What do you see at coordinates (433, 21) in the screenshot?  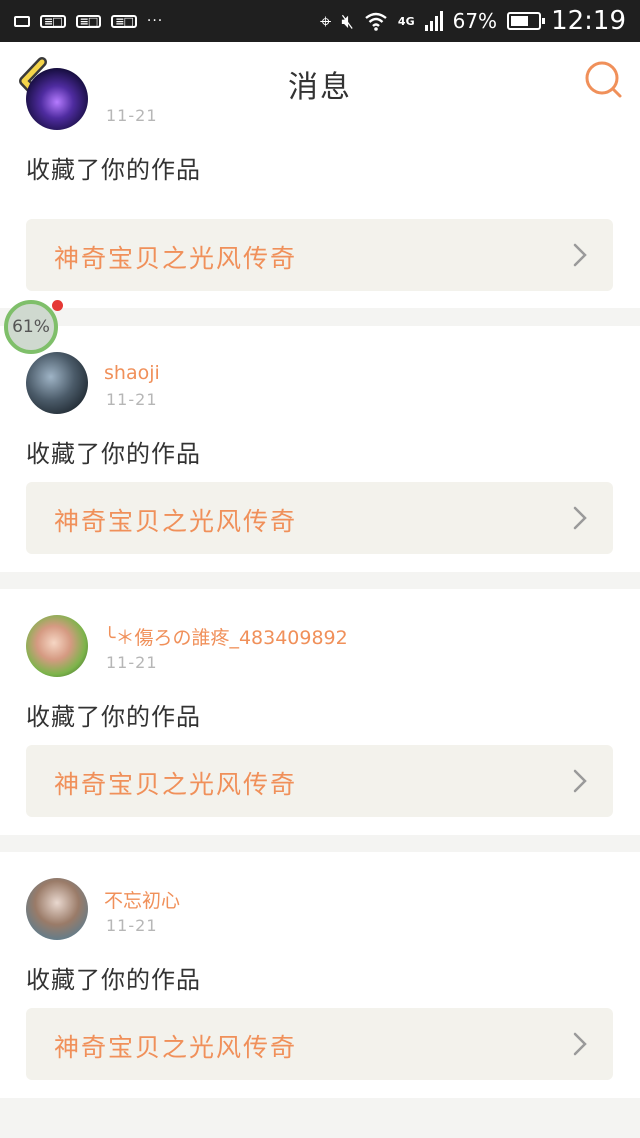 I see `signal-icon` at bounding box center [433, 21].